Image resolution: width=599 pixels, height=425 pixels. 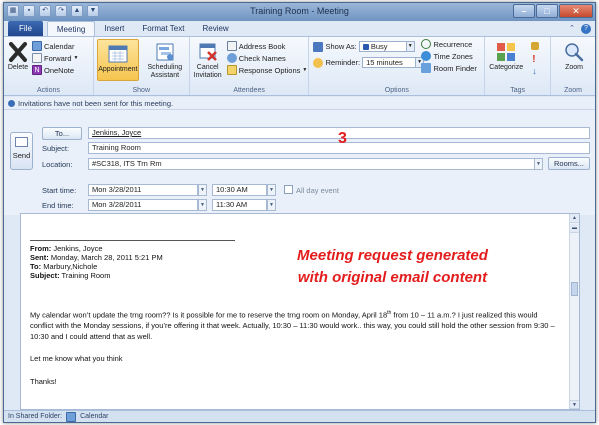 I want to click on end-date-field: Mon 3/28/2011, so click(x=143, y=205).